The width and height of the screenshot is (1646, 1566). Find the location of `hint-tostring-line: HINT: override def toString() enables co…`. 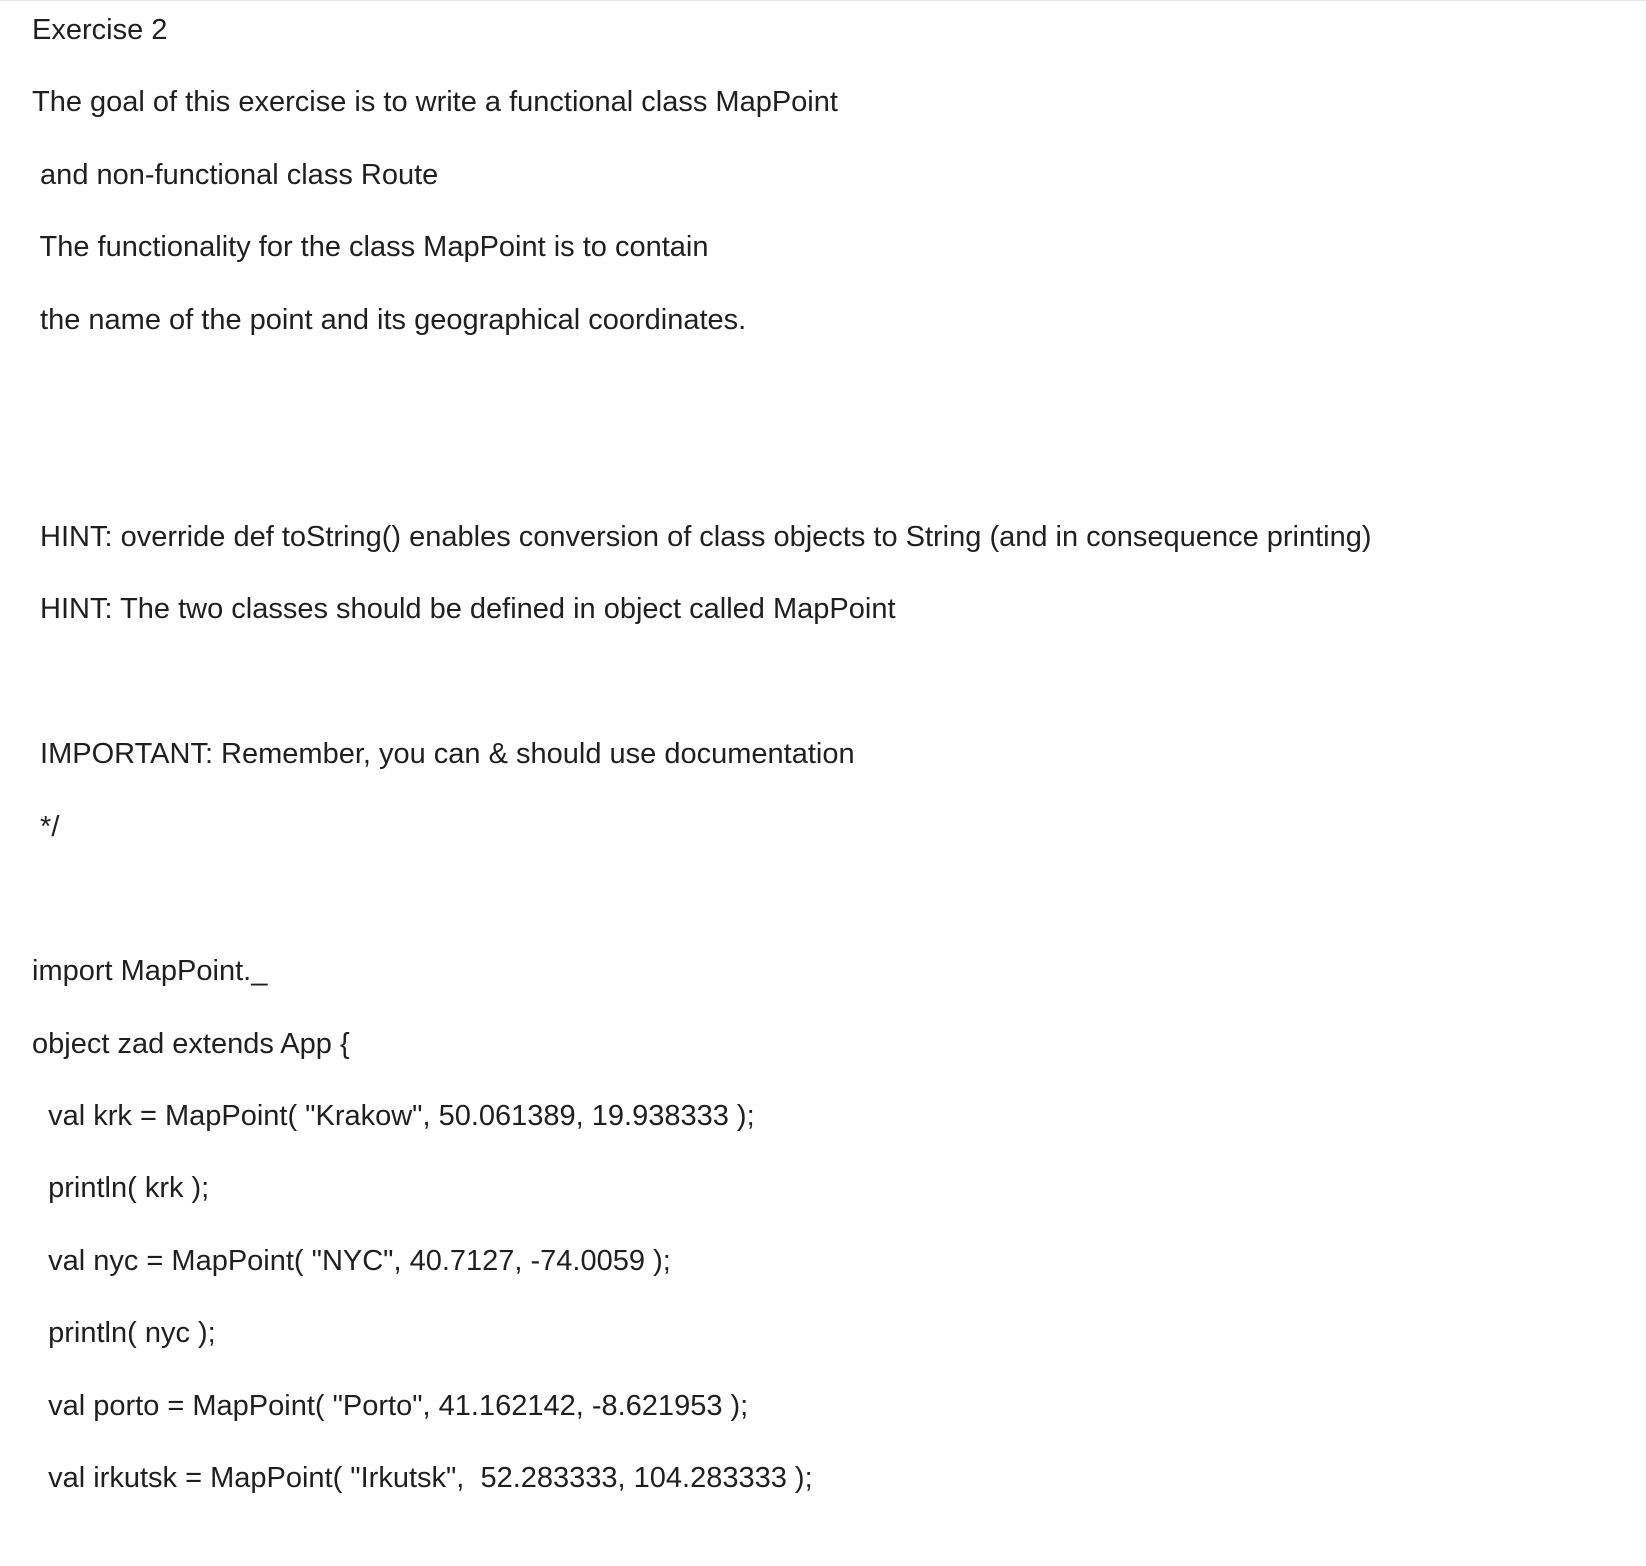

hint-tostring-line: HINT: override def toString() enables co… is located at coordinates (702, 537).